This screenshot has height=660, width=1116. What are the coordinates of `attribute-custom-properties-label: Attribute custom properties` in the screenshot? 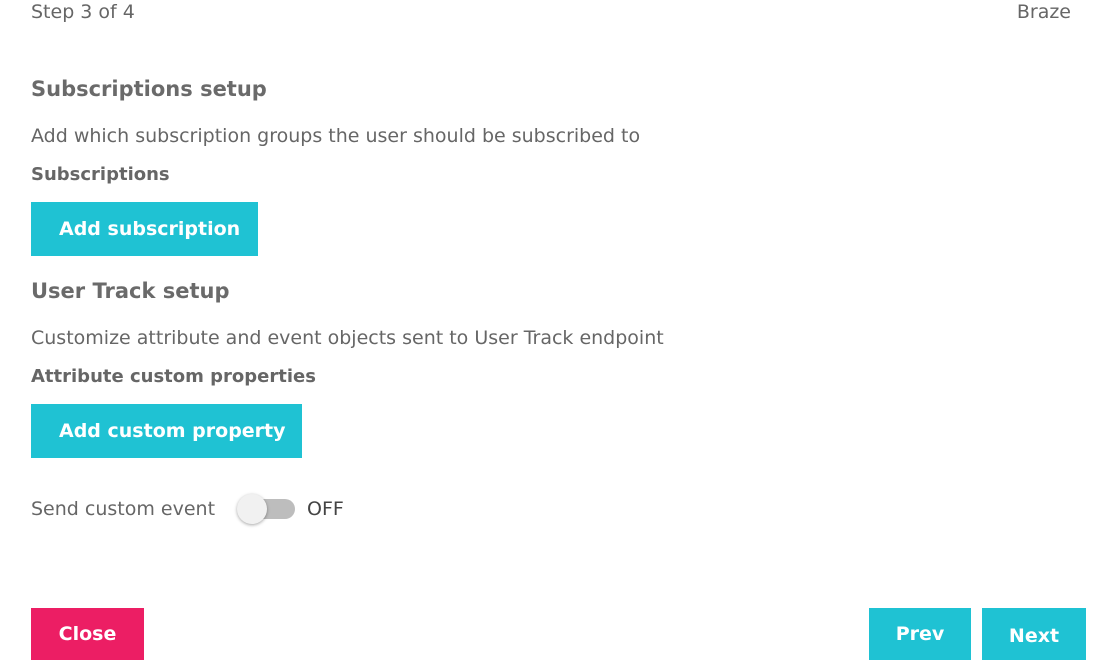 It's located at (173, 376).